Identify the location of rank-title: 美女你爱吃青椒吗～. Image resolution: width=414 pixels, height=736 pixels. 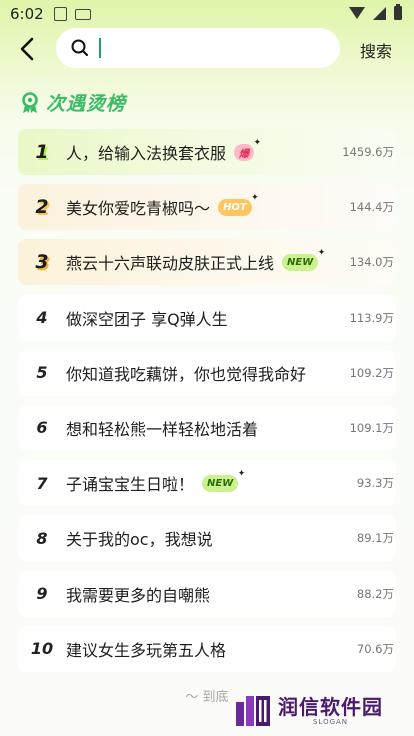
(138, 209).